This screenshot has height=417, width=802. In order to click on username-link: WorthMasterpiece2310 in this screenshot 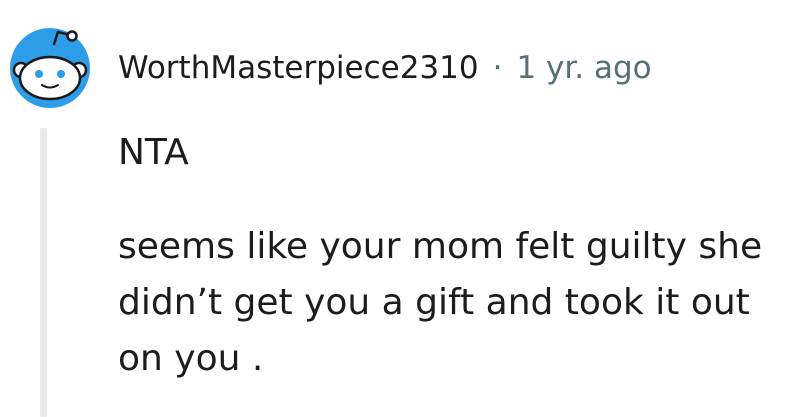, I will do `click(298, 68)`.